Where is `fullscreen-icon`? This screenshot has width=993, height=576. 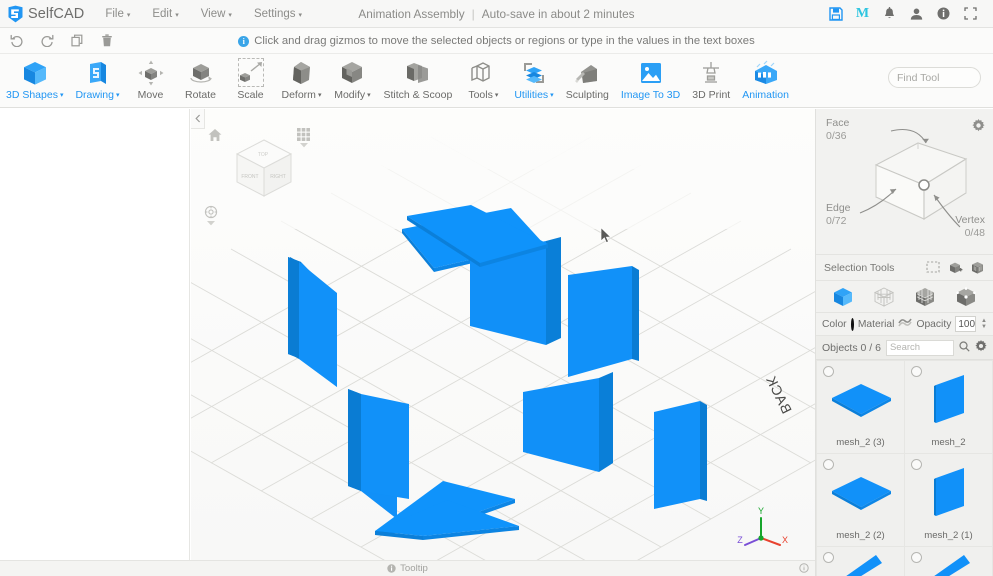 fullscreen-icon is located at coordinates (970, 14).